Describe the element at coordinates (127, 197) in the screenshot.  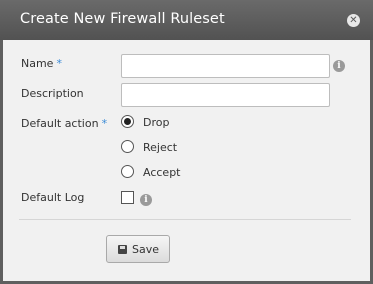
I see `default-log-checkbox` at that location.